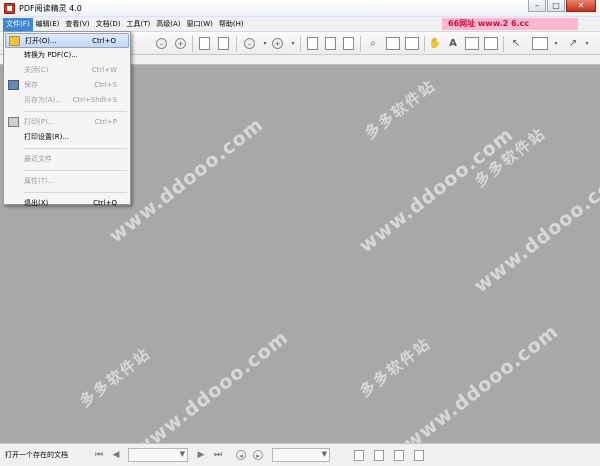 The image size is (600, 466). I want to click on menu-item-shortcut: Ctrl+O, so click(104, 41).